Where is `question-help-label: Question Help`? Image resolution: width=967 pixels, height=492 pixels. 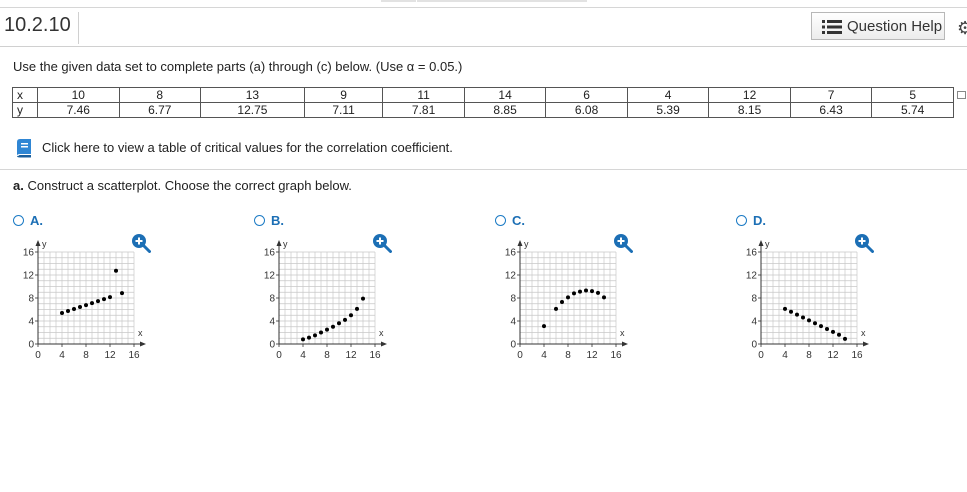
question-help-label: Question Help is located at coordinates (895, 26).